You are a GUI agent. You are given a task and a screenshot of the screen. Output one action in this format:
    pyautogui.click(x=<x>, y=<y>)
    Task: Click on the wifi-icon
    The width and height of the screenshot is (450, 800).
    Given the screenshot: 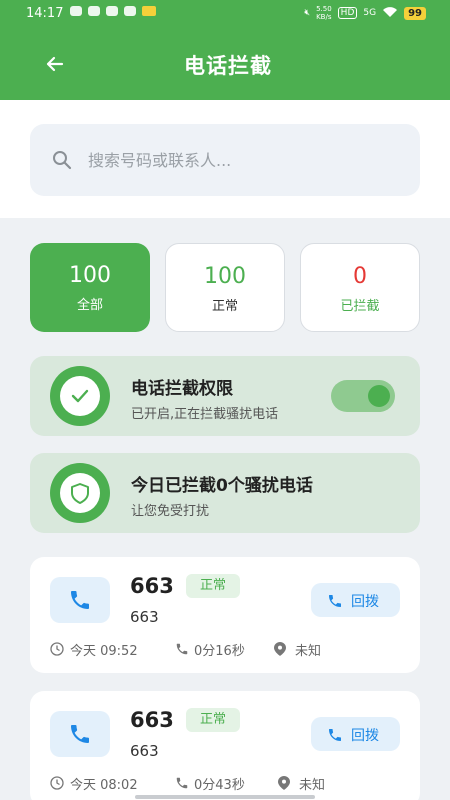 What is the action you would take?
    pyautogui.click(x=390, y=13)
    